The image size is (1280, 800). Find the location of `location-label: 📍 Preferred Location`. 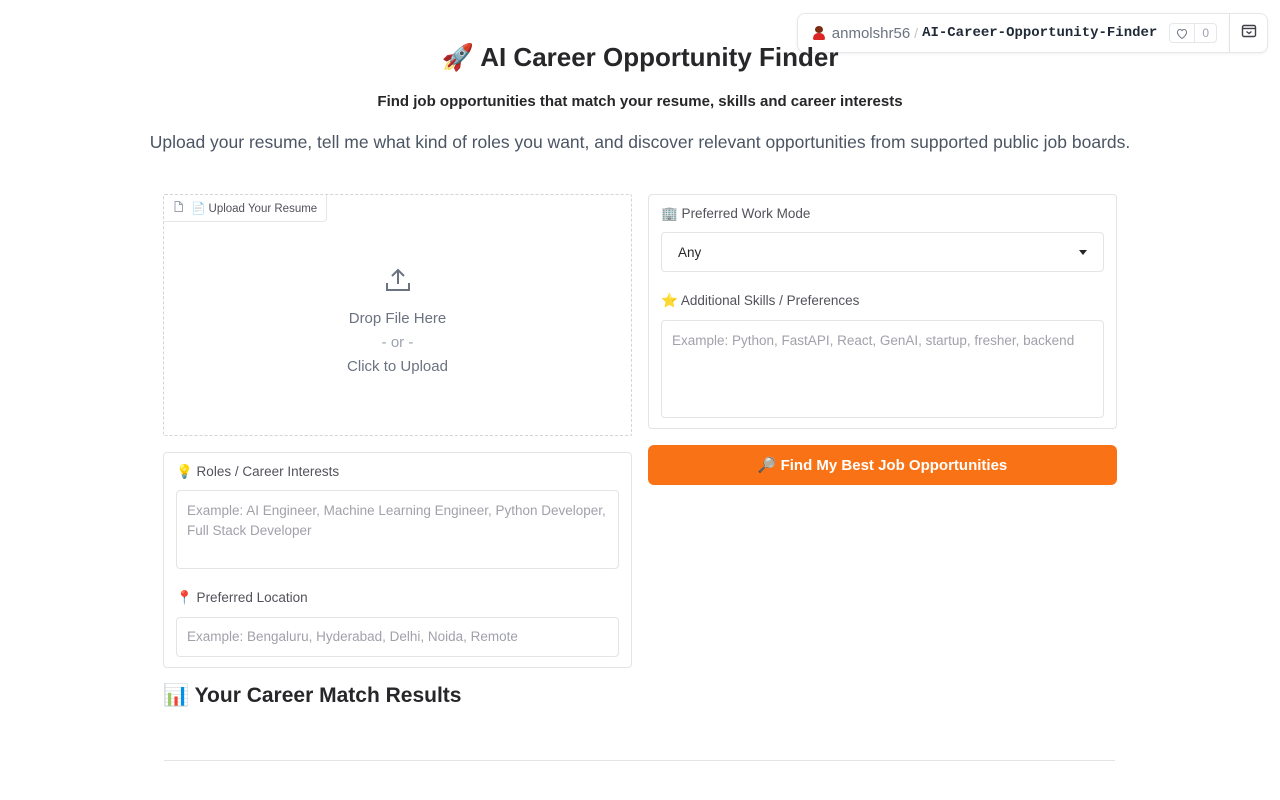

location-label: 📍 Preferred Location is located at coordinates (242, 597).